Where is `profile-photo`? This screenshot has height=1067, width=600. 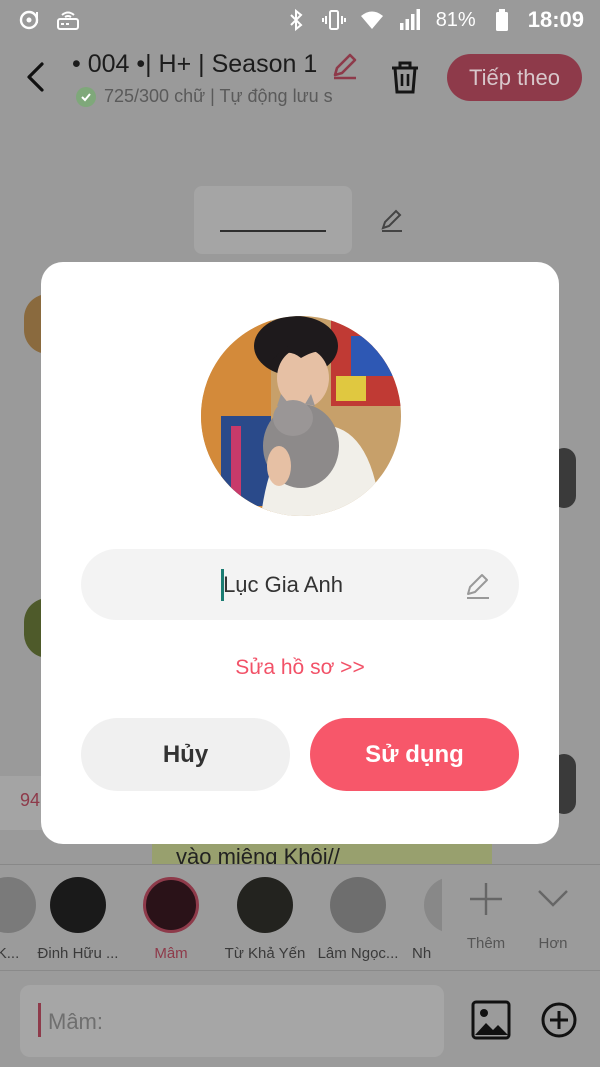
profile-photo is located at coordinates (301, 416).